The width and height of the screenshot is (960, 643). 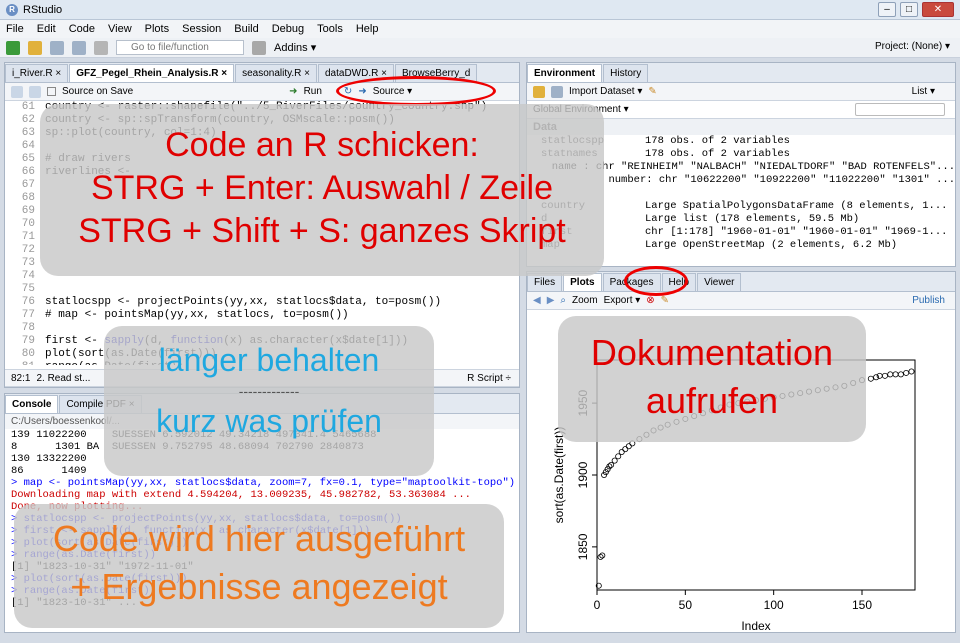 I want to click on save-source-icon, so click(x=35, y=91).